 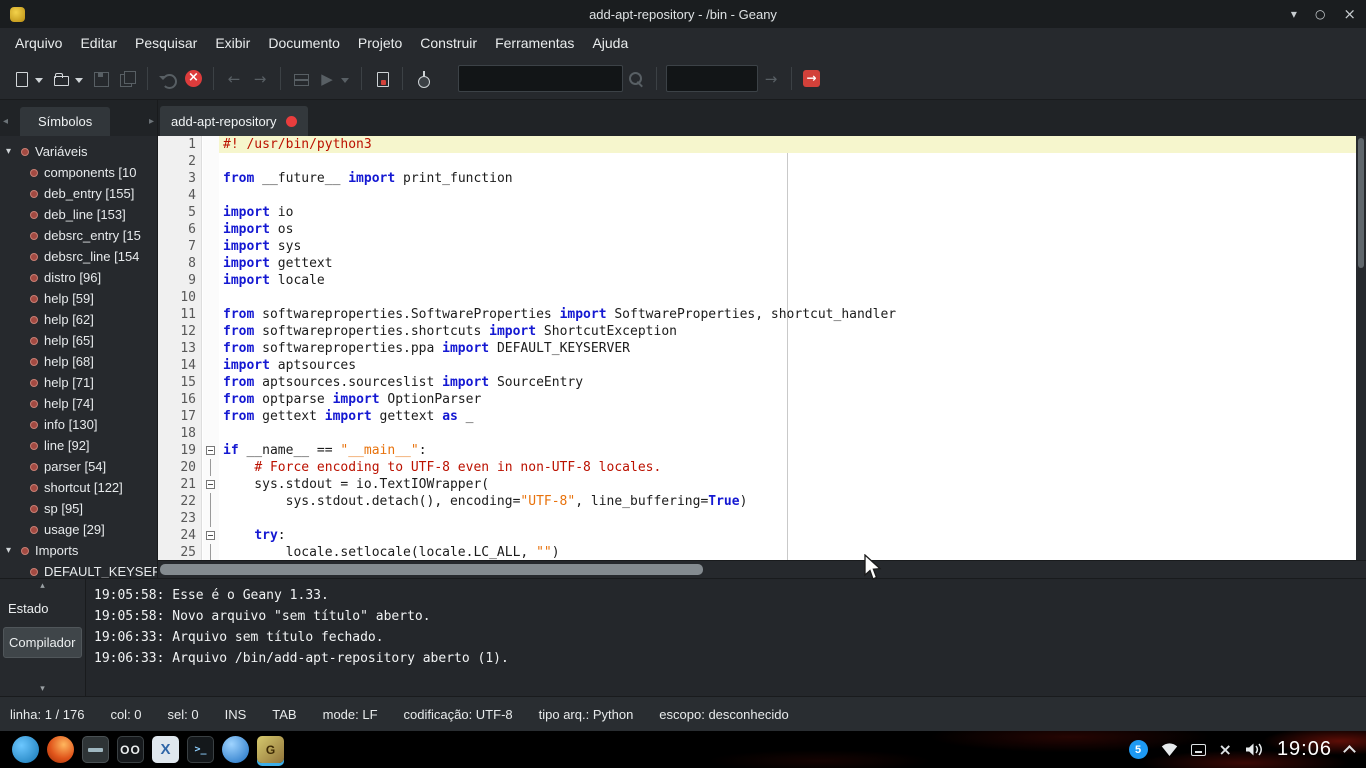 I want to click on taskbar-app-icon, so click(x=95, y=749).